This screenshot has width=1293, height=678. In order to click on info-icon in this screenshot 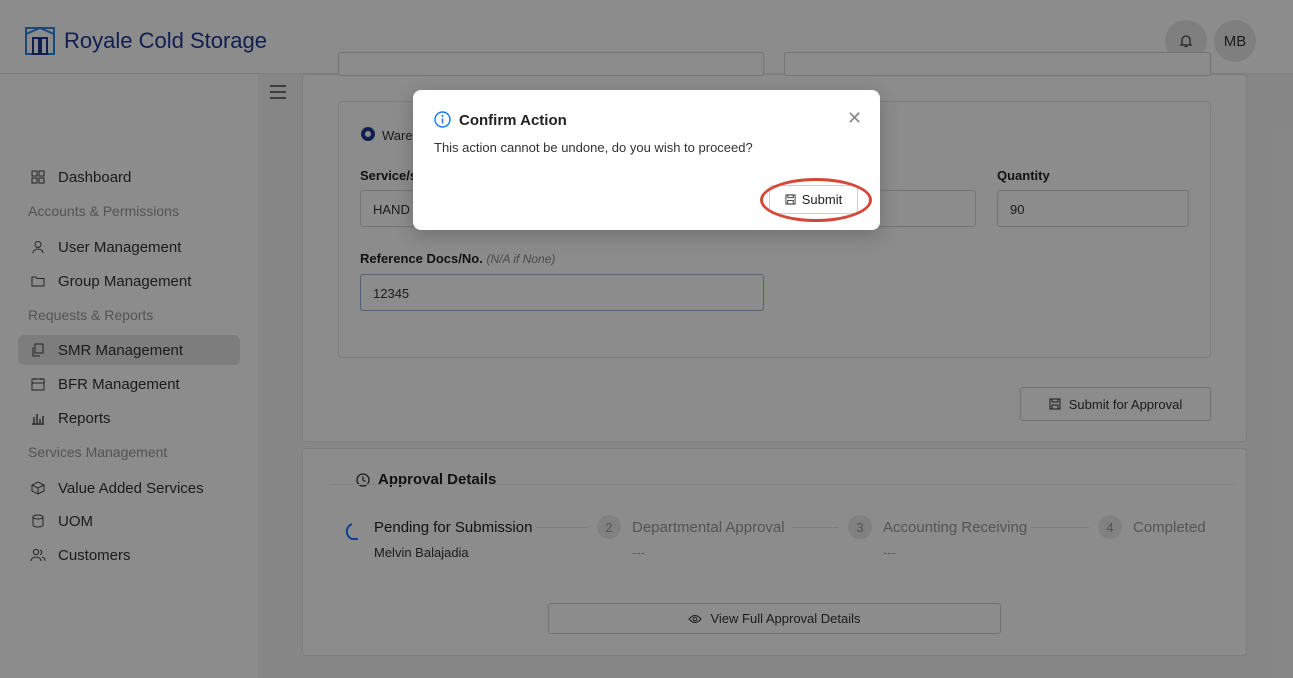, I will do `click(442, 119)`.